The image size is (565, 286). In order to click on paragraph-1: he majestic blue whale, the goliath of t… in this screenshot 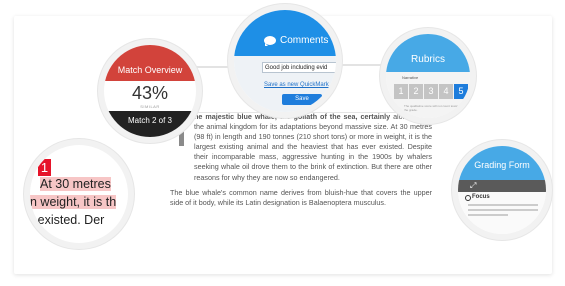, I will do `click(301, 147)`.